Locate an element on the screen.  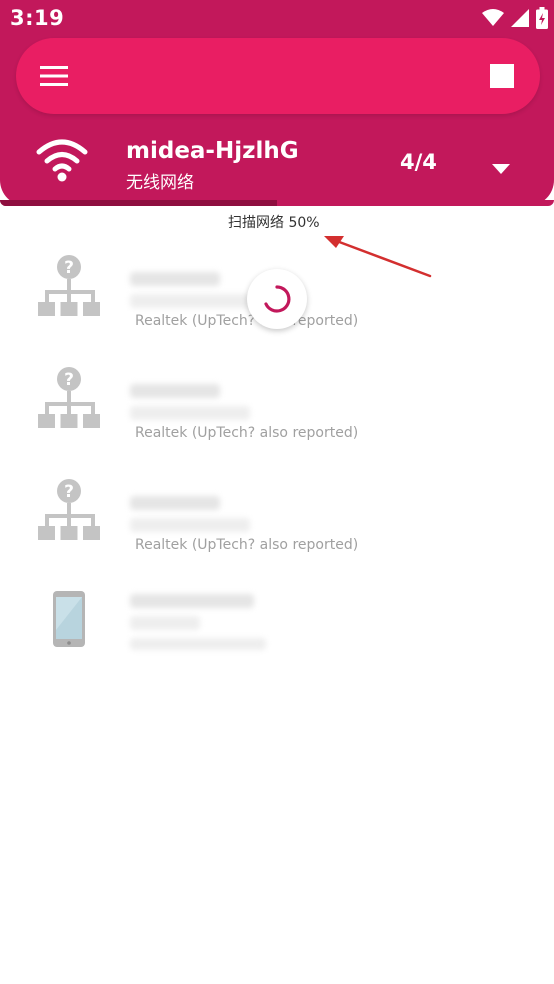
cell-signal-icon is located at coordinates (520, 18).